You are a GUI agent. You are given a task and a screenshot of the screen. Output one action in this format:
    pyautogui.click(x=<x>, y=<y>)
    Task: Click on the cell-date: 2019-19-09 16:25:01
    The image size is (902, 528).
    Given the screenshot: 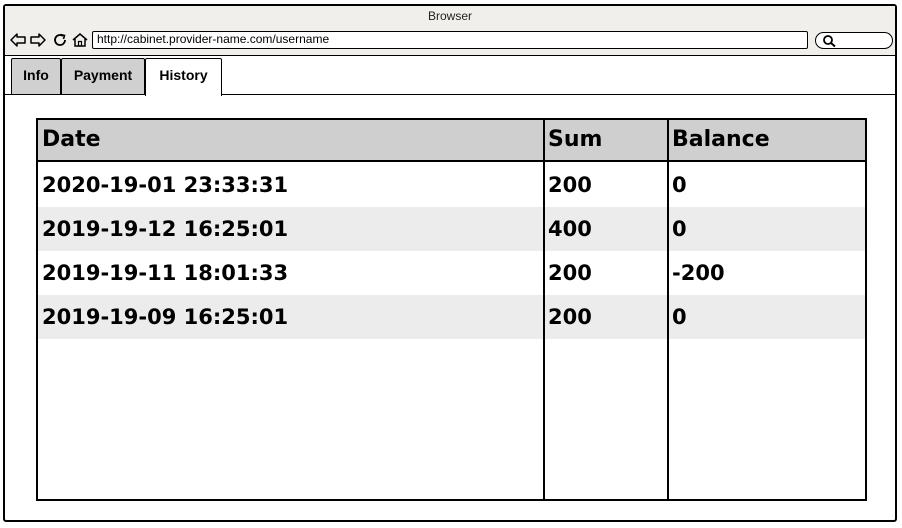 What is the action you would take?
    pyautogui.click(x=165, y=317)
    